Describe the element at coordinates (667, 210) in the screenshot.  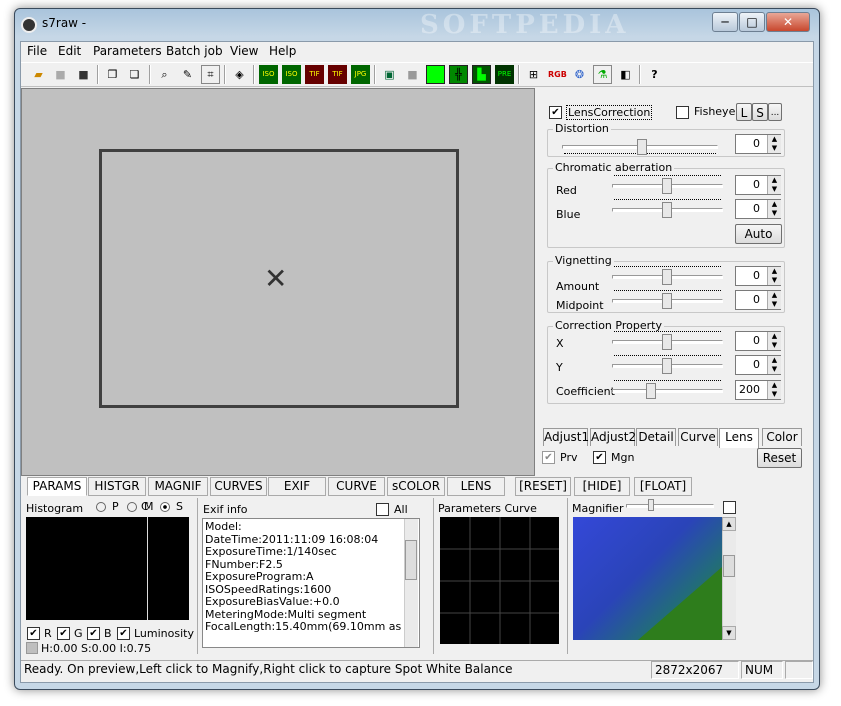
I see `blue-slider` at that location.